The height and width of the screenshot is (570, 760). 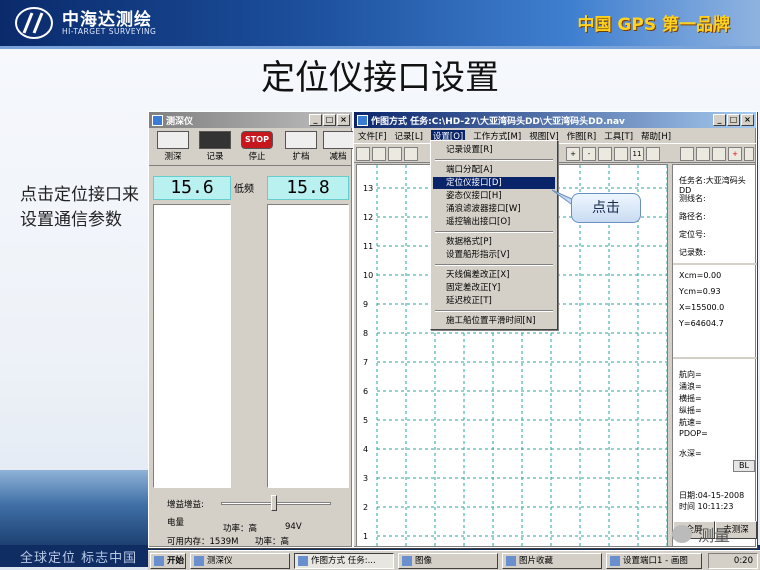 I want to click on list-icon, so click(x=703, y=154).